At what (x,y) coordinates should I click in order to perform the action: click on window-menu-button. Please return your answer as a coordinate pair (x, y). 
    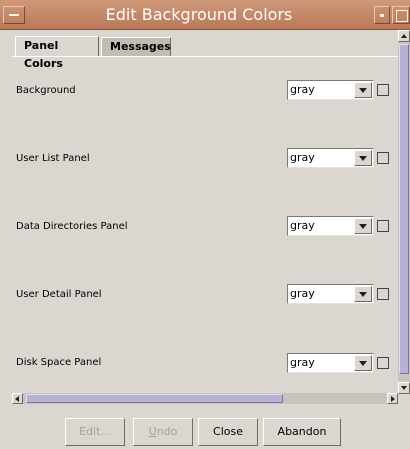
    Looking at the image, I should click on (14, 15).